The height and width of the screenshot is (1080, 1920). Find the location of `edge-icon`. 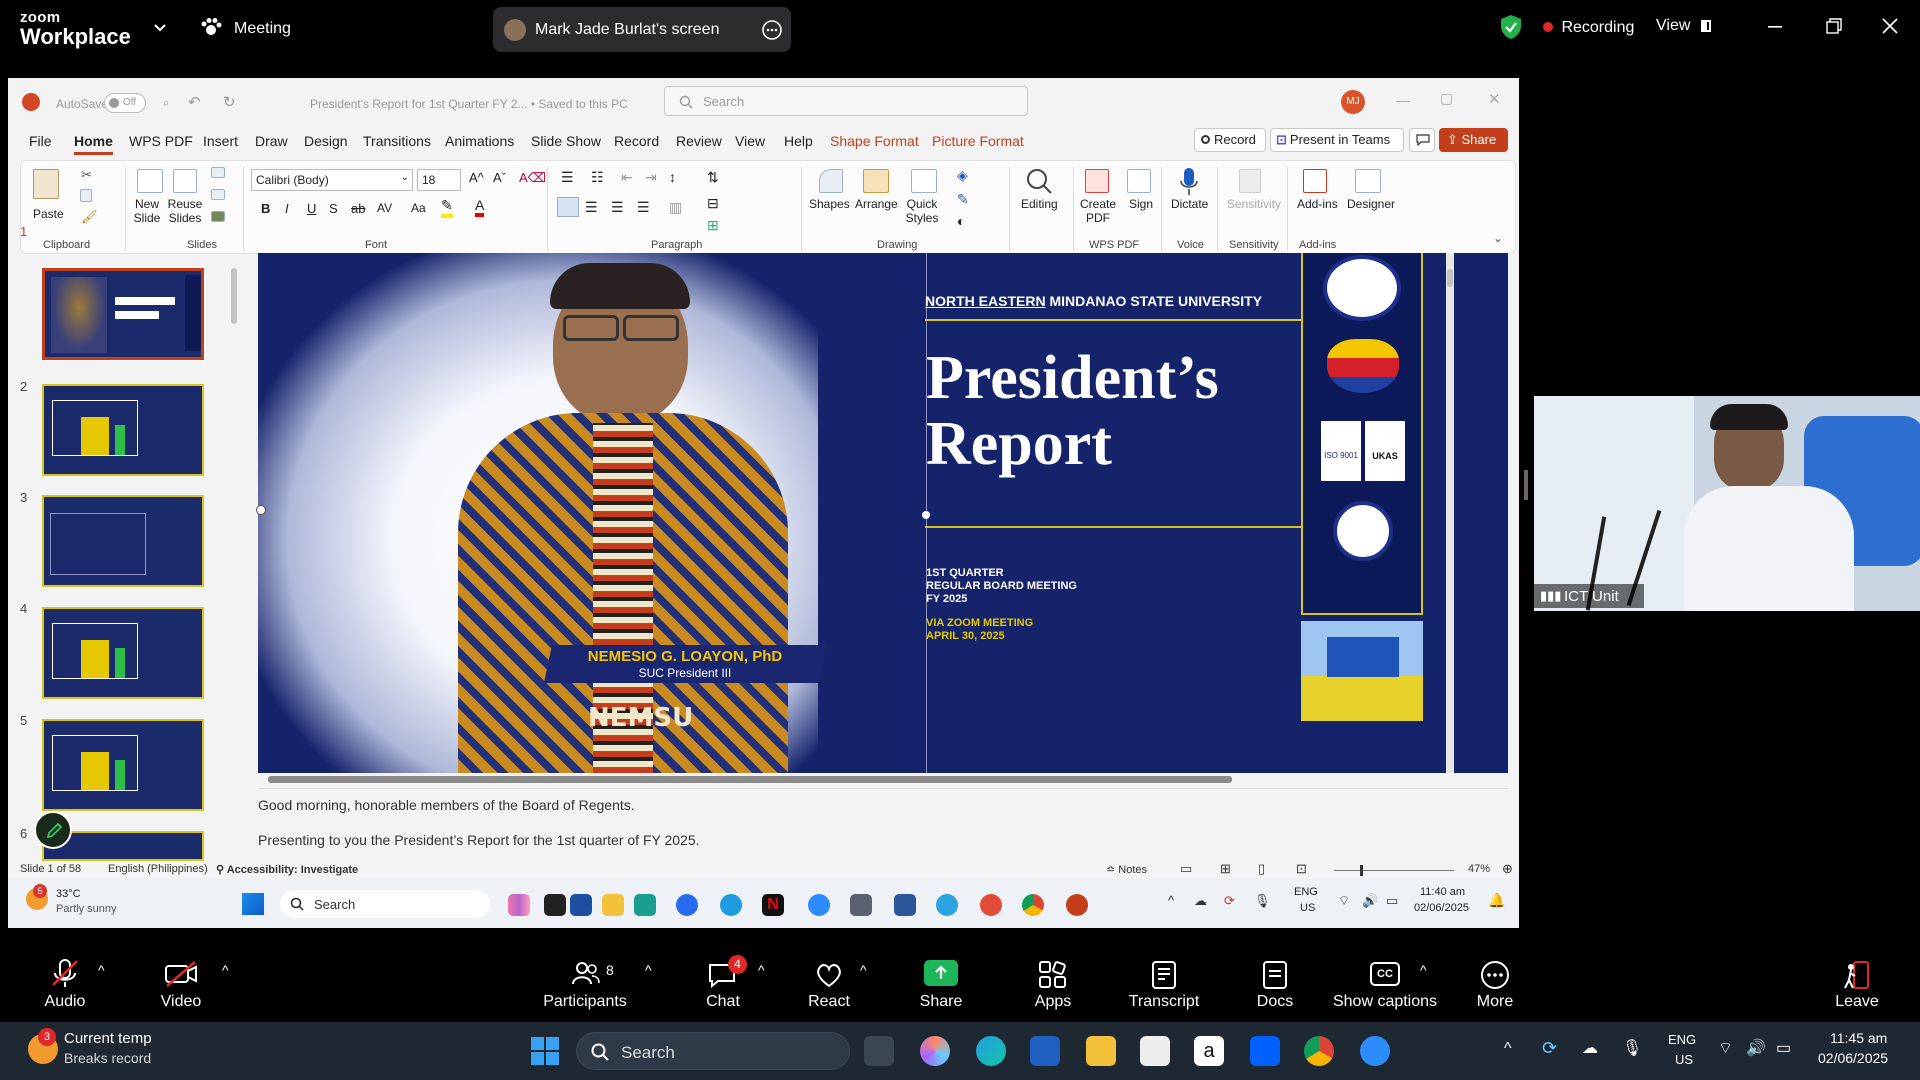

edge-icon is located at coordinates (645, 905).